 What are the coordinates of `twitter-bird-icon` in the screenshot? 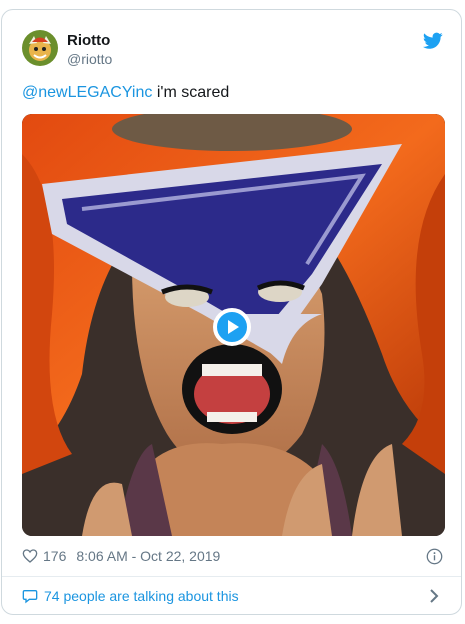 It's located at (433, 41).